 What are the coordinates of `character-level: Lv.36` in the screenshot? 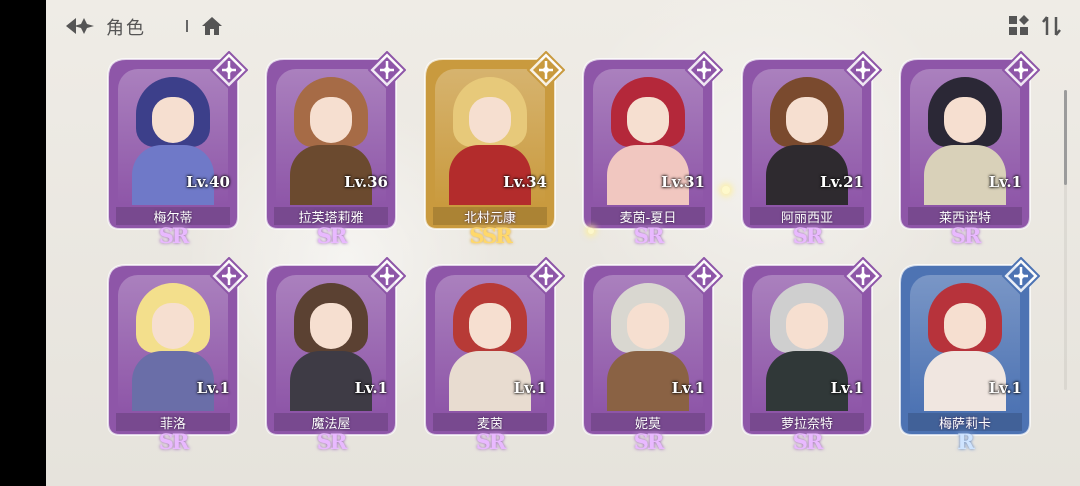 It's located at (366, 182).